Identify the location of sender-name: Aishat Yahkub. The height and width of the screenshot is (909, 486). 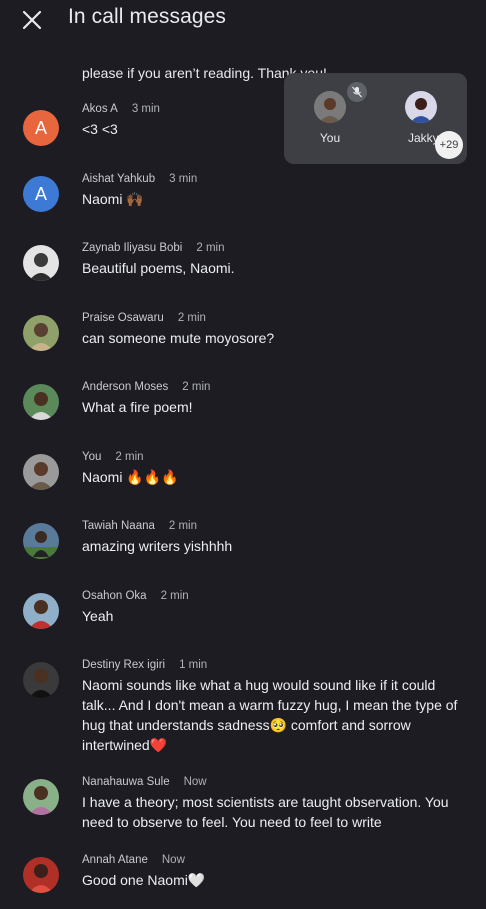
(119, 179).